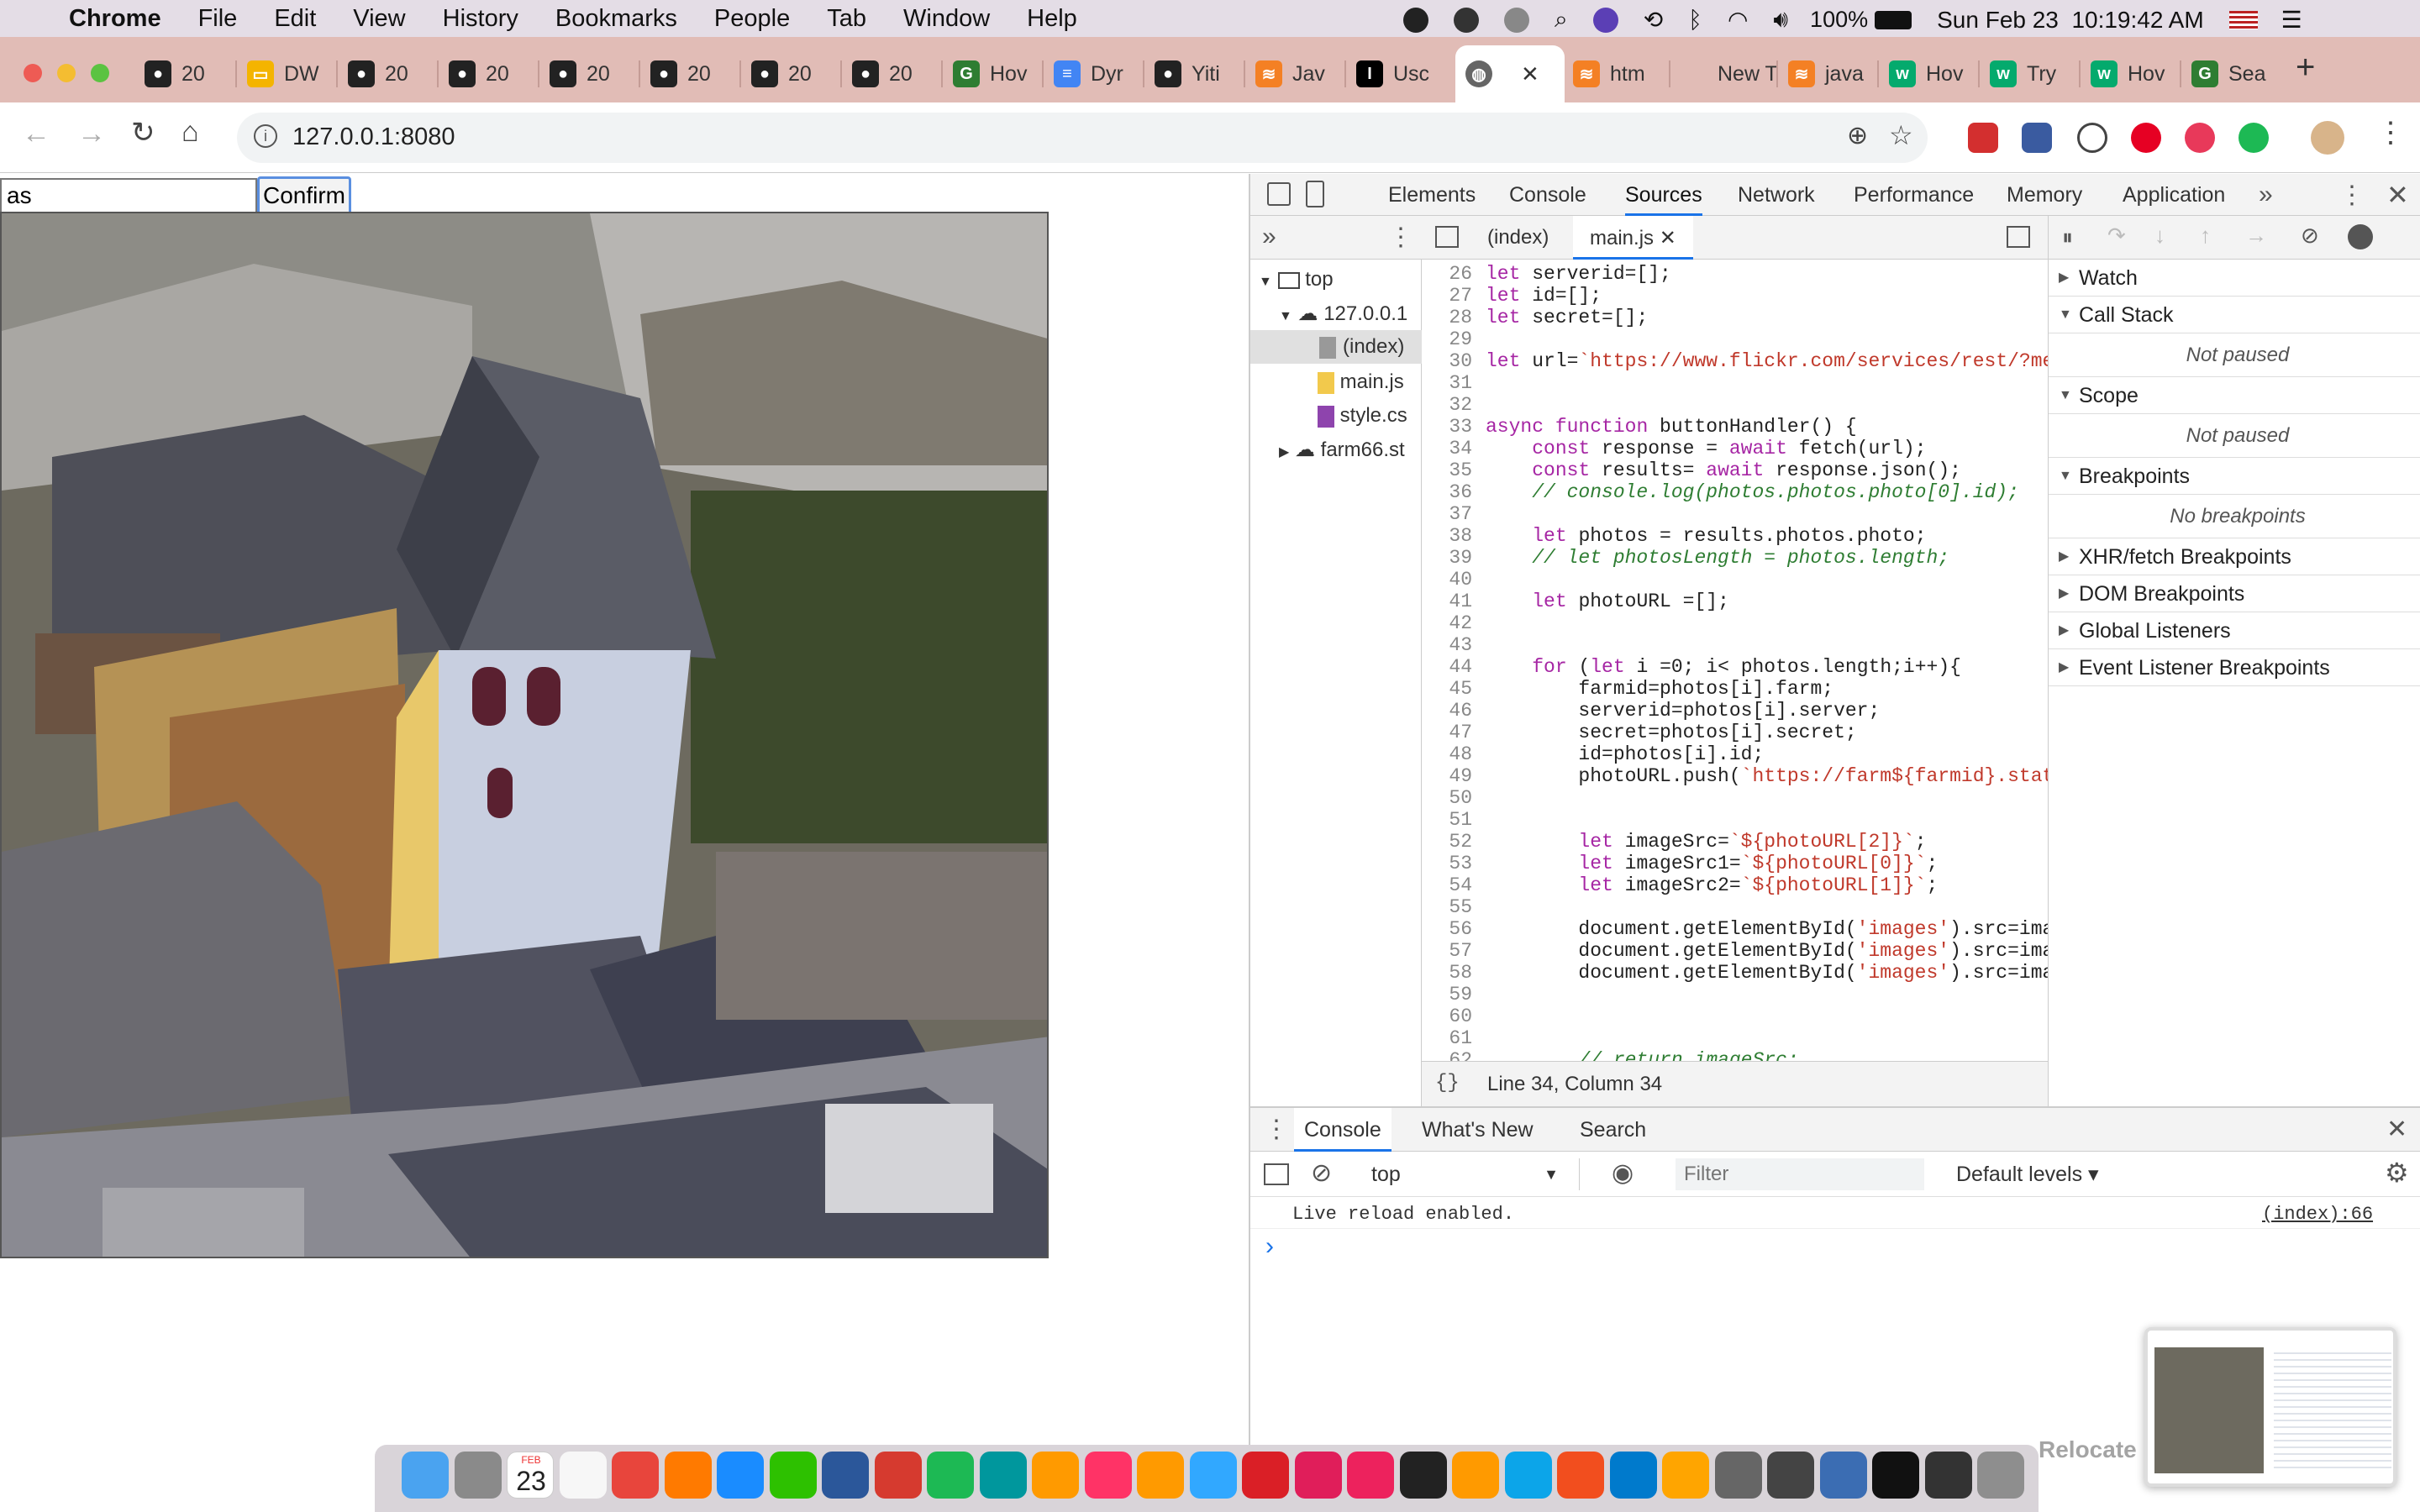 The image size is (2420, 1512). What do you see at coordinates (1671, 732) in the screenshot?
I see `code-text: secret=photos[i].secret;` at bounding box center [1671, 732].